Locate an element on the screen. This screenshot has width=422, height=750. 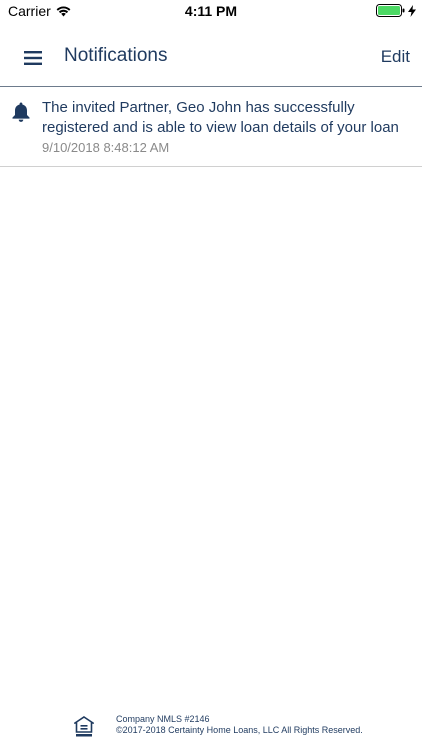
company-nmls: Company NMLS #2146 is located at coordinates (163, 719).